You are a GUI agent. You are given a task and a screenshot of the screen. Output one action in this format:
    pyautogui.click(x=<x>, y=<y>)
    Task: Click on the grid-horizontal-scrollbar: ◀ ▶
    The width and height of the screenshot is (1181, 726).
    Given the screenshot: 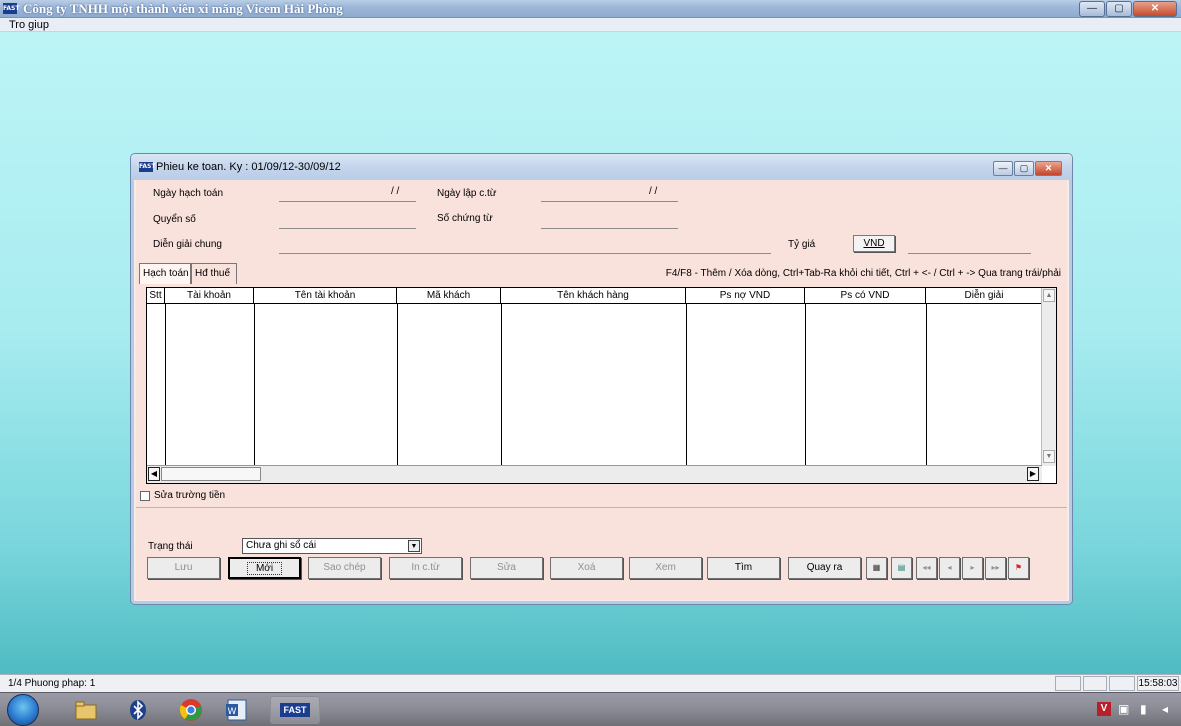 What is the action you would take?
    pyautogui.click(x=594, y=474)
    